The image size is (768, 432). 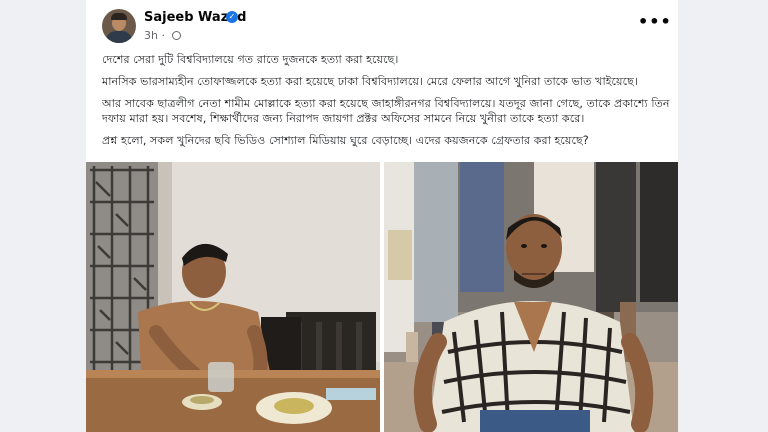 What do you see at coordinates (177, 35) in the screenshot?
I see `globe-icon` at bounding box center [177, 35].